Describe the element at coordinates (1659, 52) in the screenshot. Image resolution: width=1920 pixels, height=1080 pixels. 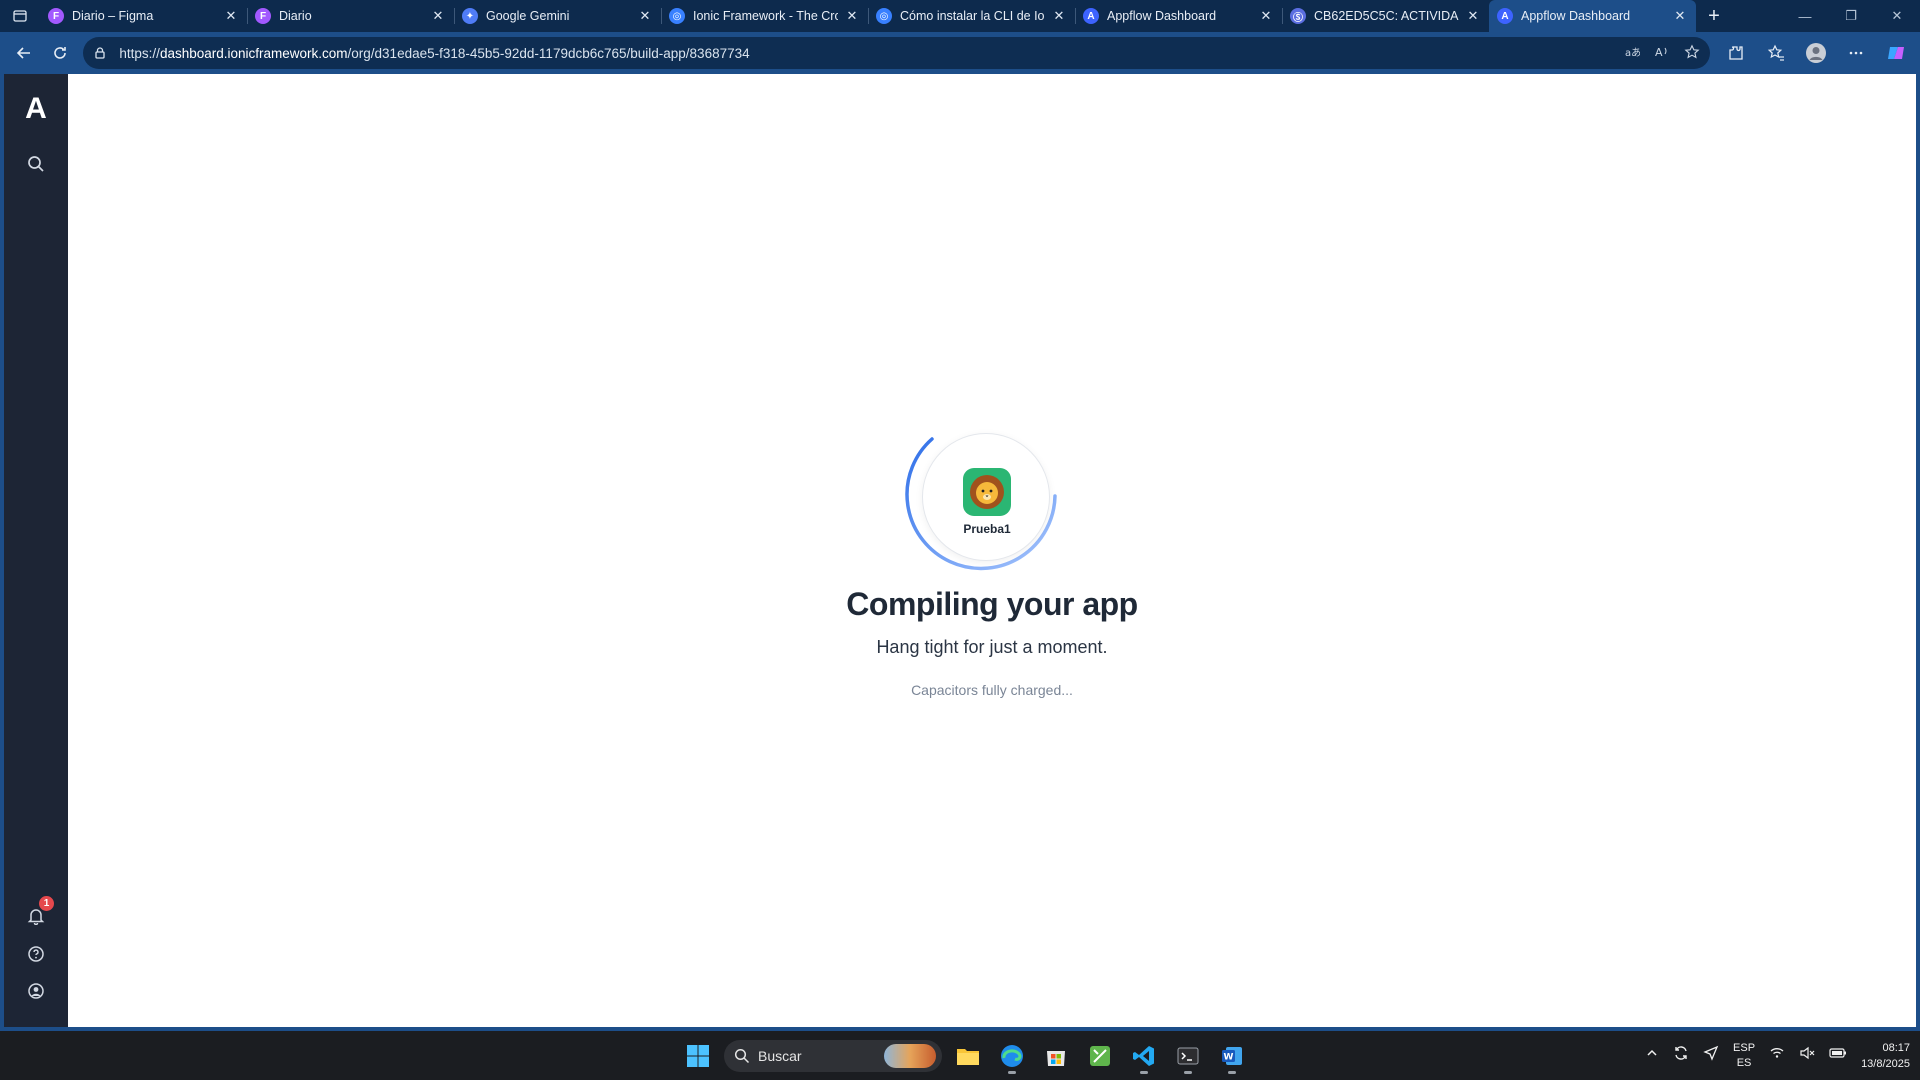
I see `svg-text: A` at that location.